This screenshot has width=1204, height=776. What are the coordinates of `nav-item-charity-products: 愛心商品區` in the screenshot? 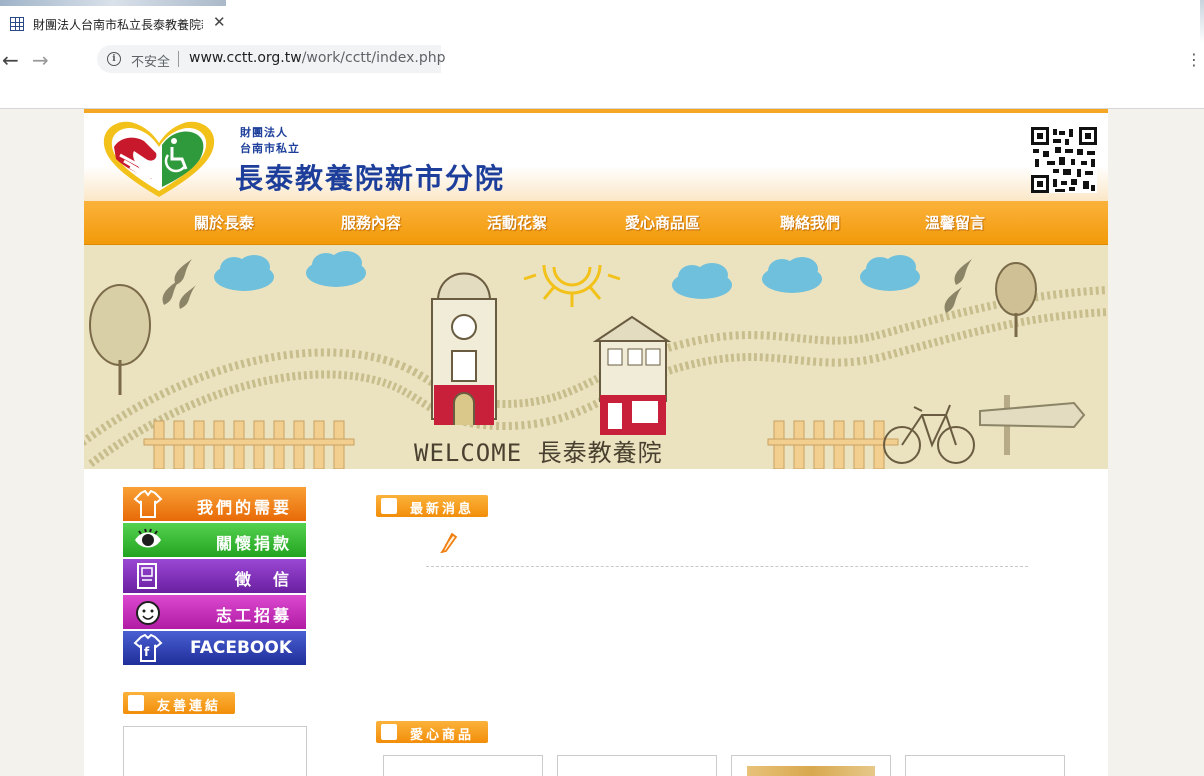 It's located at (662, 222).